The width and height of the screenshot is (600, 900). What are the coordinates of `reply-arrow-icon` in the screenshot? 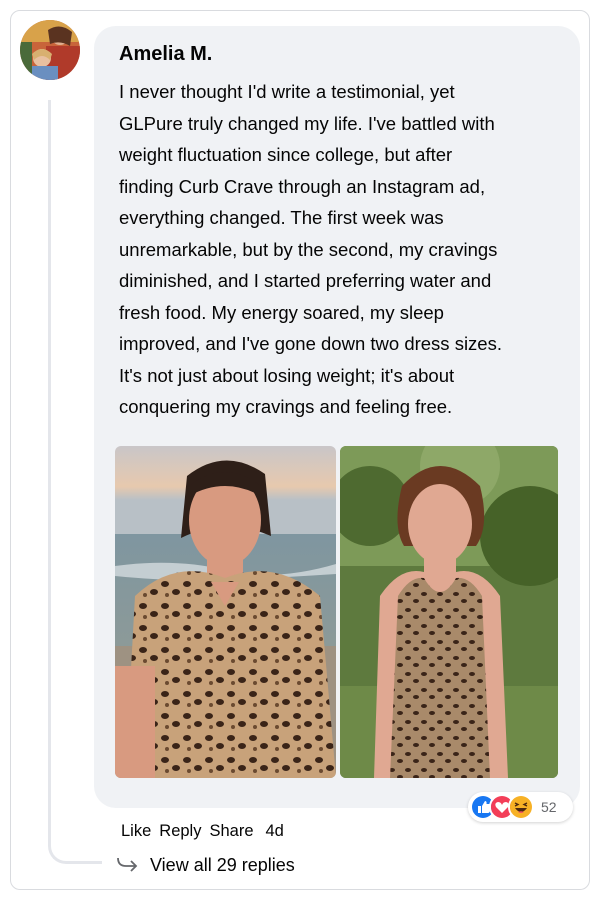 It's located at (127, 865).